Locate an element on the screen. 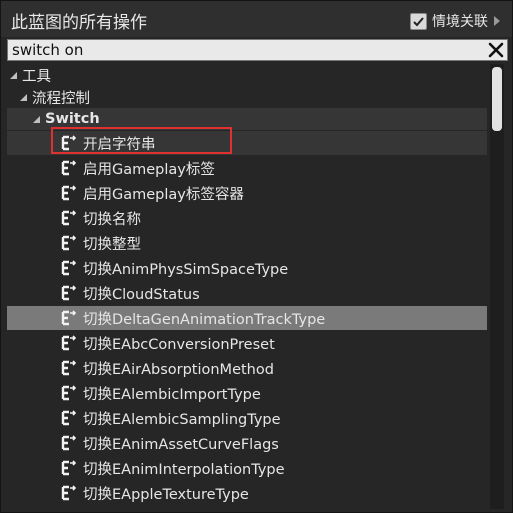 This screenshot has width=513, height=513. tree-item: 切换EAppleTextureType is located at coordinates (247, 493).